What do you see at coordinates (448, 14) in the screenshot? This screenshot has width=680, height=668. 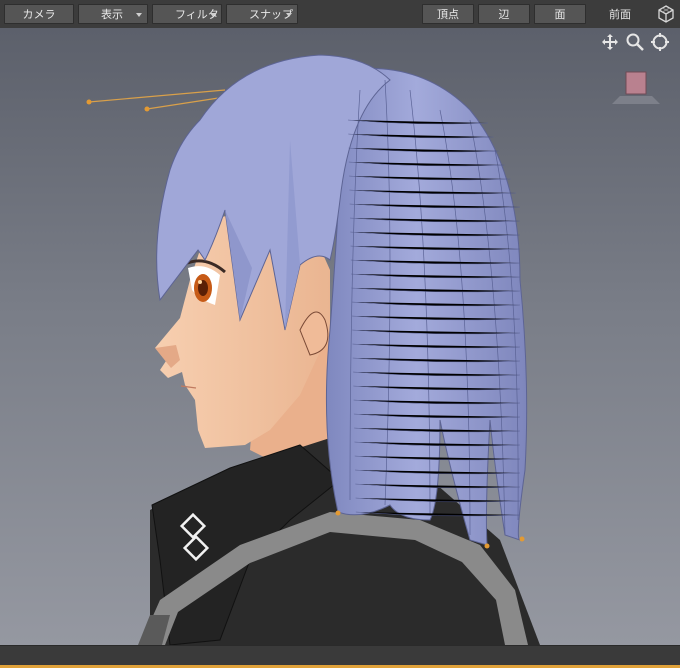 I see `vertex-mode-button: 頂点` at bounding box center [448, 14].